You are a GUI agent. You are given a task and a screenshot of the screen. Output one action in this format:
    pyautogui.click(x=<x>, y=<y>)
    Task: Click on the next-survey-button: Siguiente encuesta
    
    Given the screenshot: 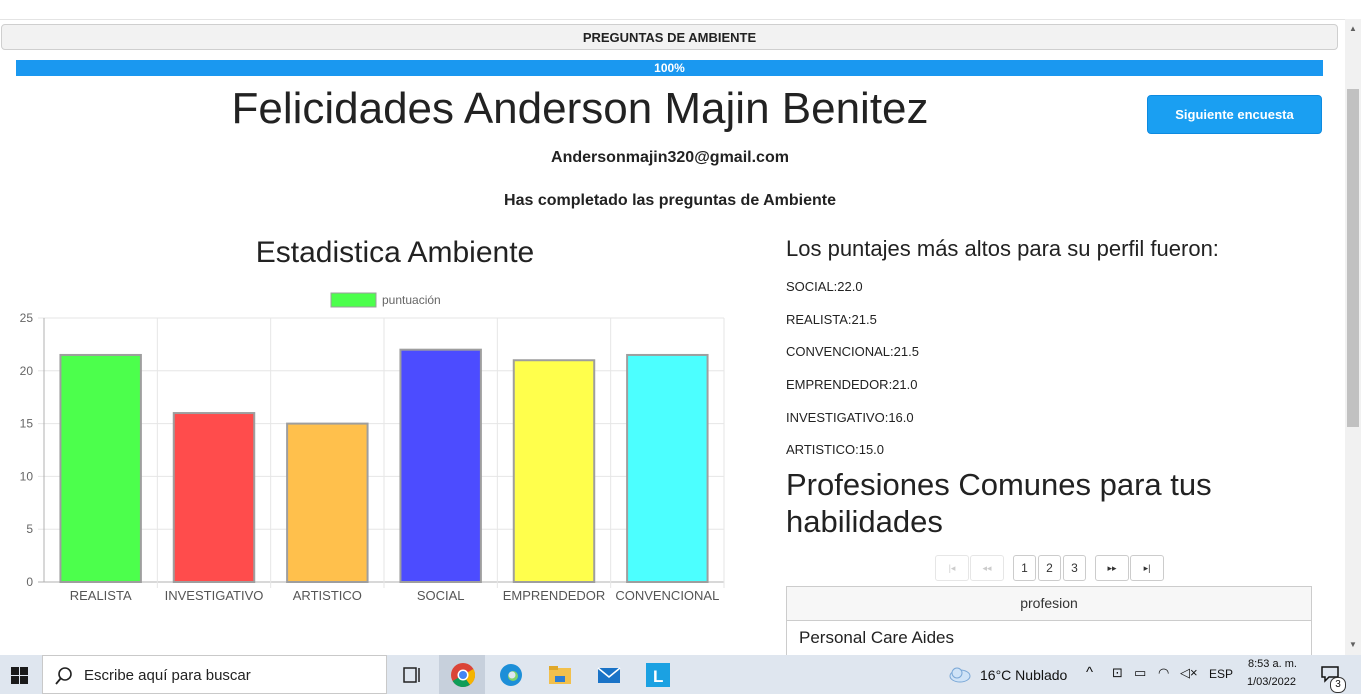 What is the action you would take?
    pyautogui.click(x=1234, y=114)
    